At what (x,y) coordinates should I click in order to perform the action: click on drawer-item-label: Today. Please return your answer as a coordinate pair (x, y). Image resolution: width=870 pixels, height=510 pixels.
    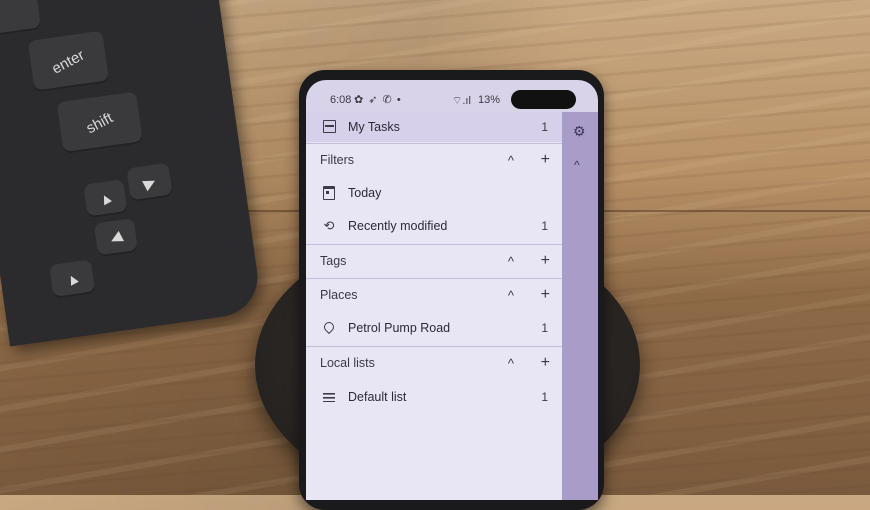
    Looking at the image, I should click on (365, 193).